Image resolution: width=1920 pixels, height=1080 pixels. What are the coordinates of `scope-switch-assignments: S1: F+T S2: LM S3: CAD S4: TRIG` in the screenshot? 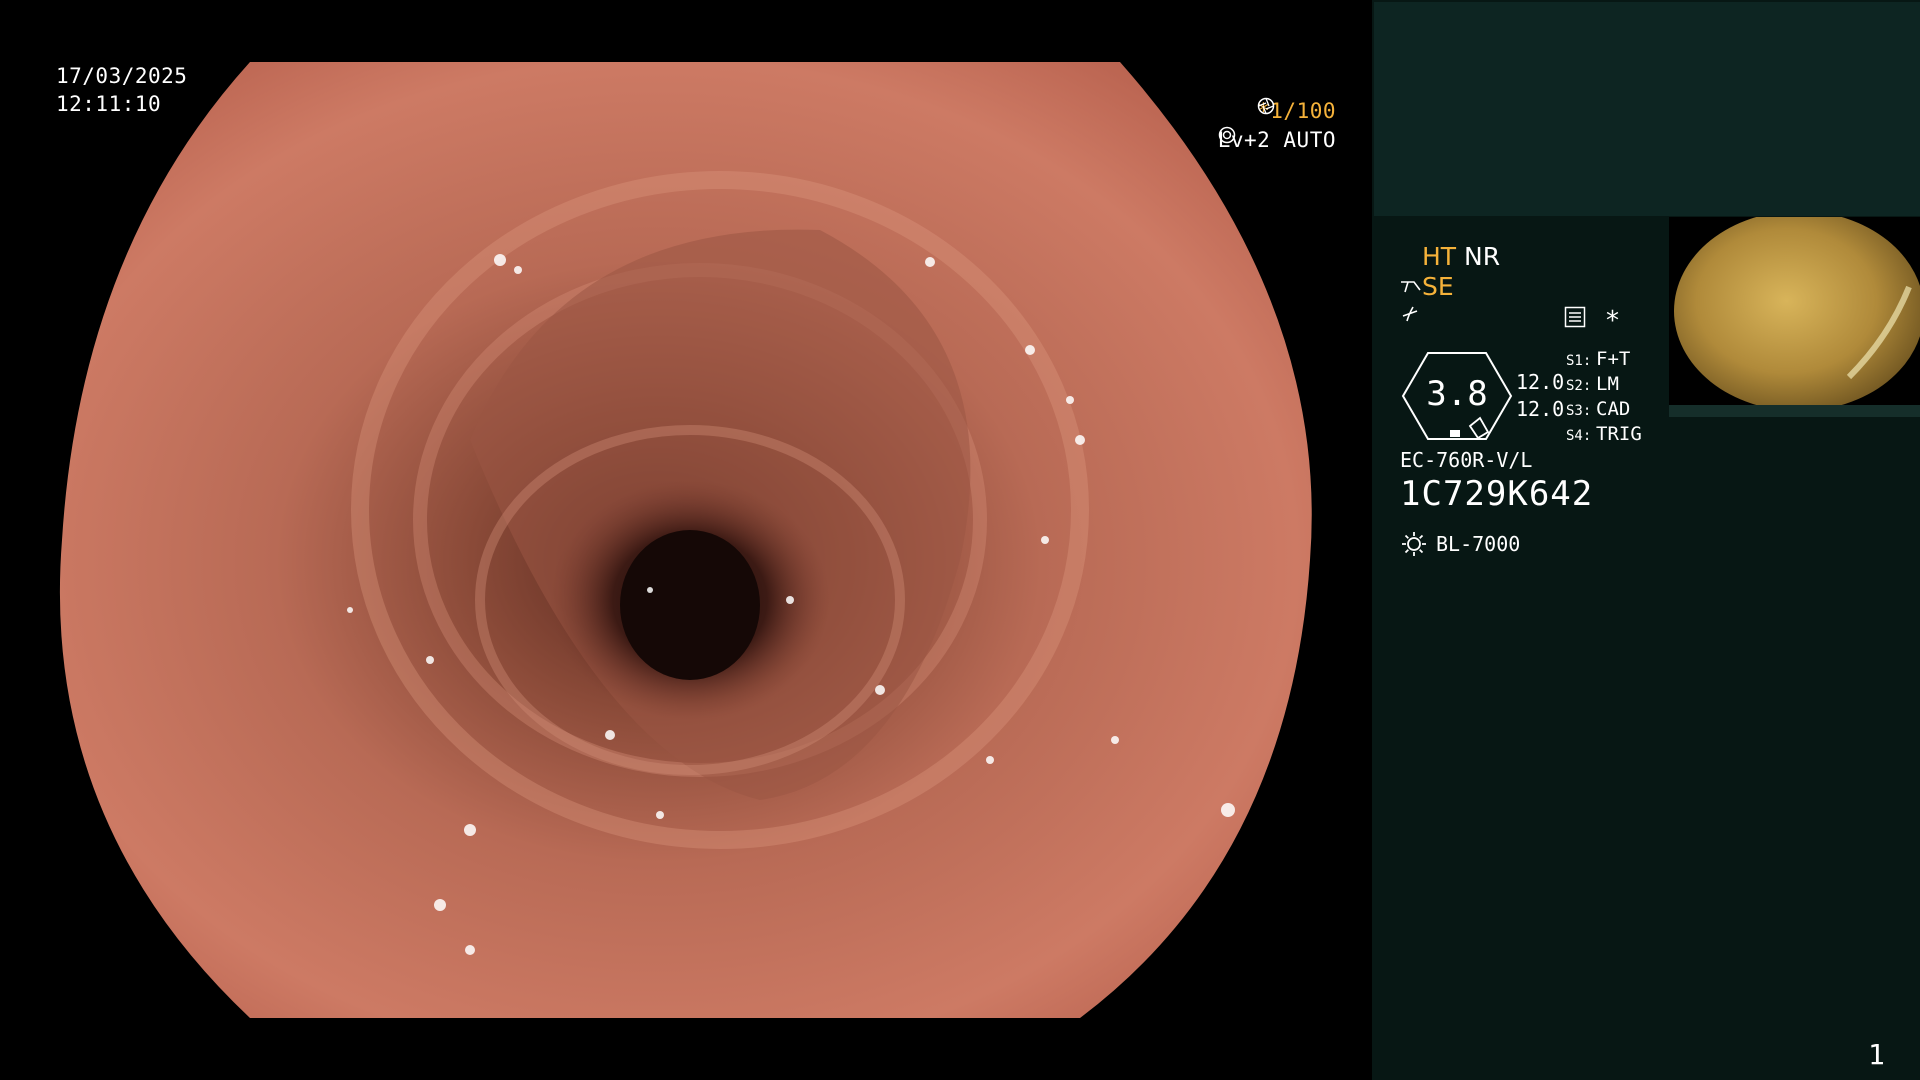 It's located at (1604, 398).